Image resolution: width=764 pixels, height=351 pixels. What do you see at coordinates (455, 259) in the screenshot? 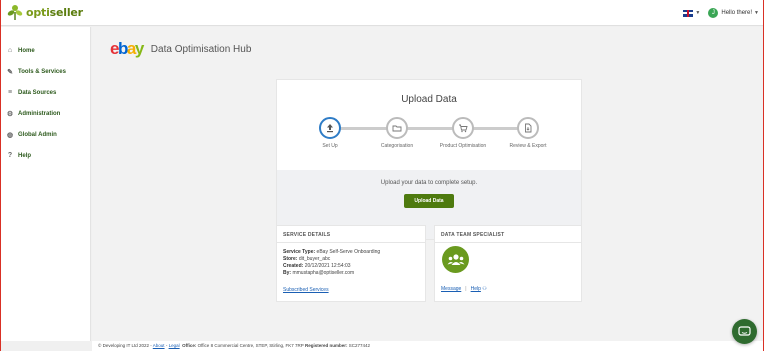
I see `team-icon` at bounding box center [455, 259].